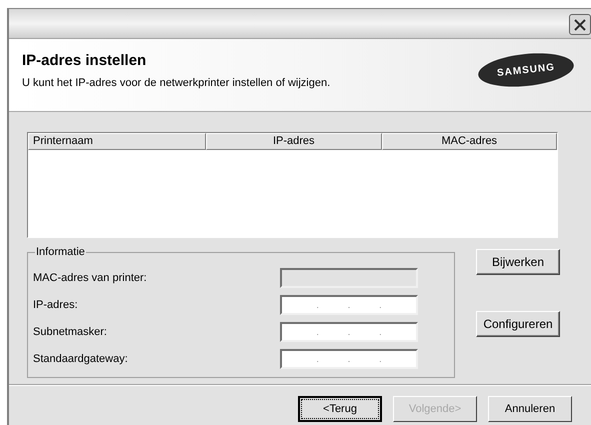  Describe the element at coordinates (518, 324) in the screenshot. I see `side-button: Configureren` at that location.